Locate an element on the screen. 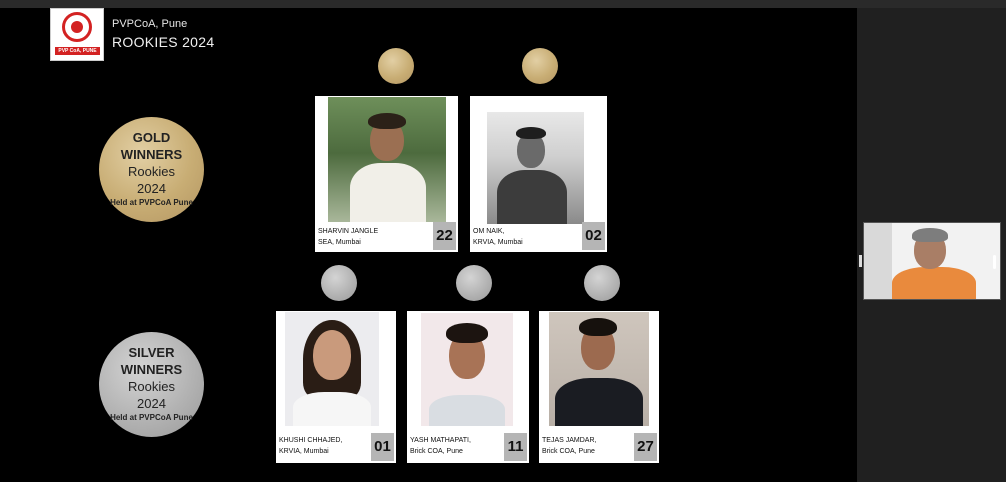  winner-caption: TEJAS JAMDAR, Brick COA, Pune is located at coordinates (569, 446).